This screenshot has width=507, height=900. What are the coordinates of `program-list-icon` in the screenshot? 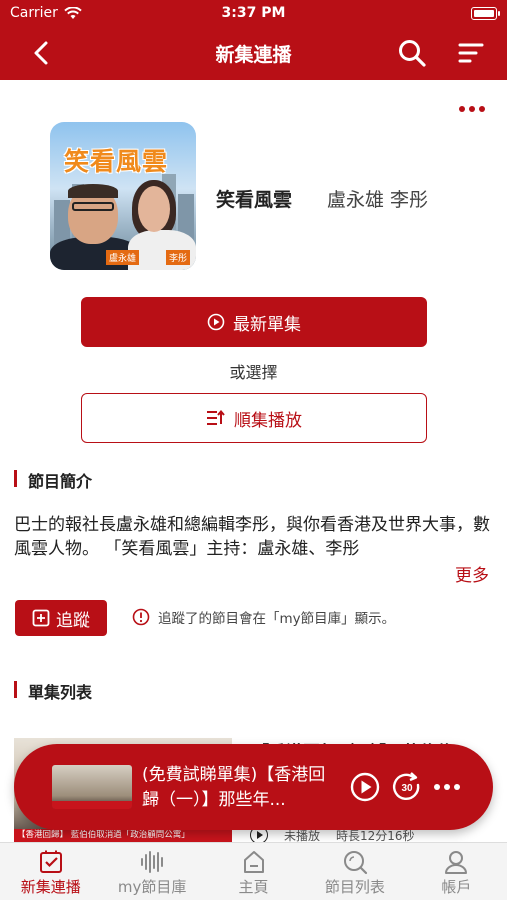 It's located at (355, 863).